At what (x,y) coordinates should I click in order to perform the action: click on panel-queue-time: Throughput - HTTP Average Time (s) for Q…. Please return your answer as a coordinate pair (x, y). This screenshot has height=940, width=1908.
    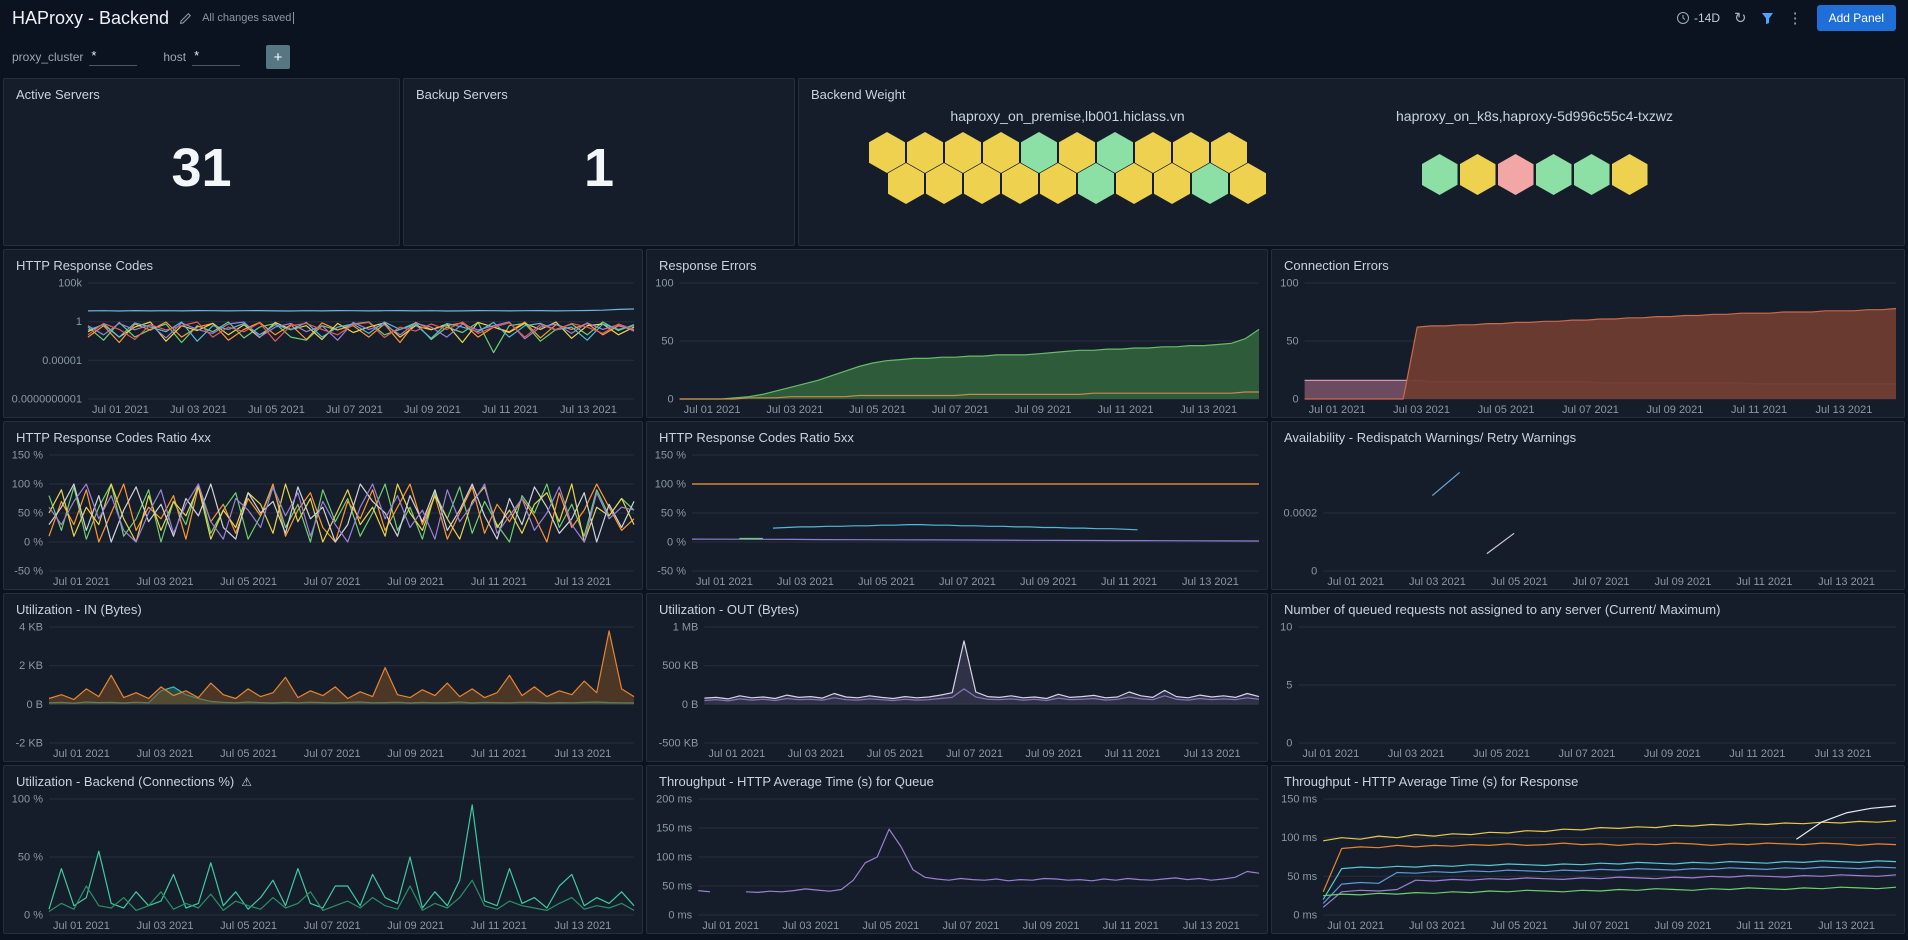
    Looking at the image, I should click on (957, 849).